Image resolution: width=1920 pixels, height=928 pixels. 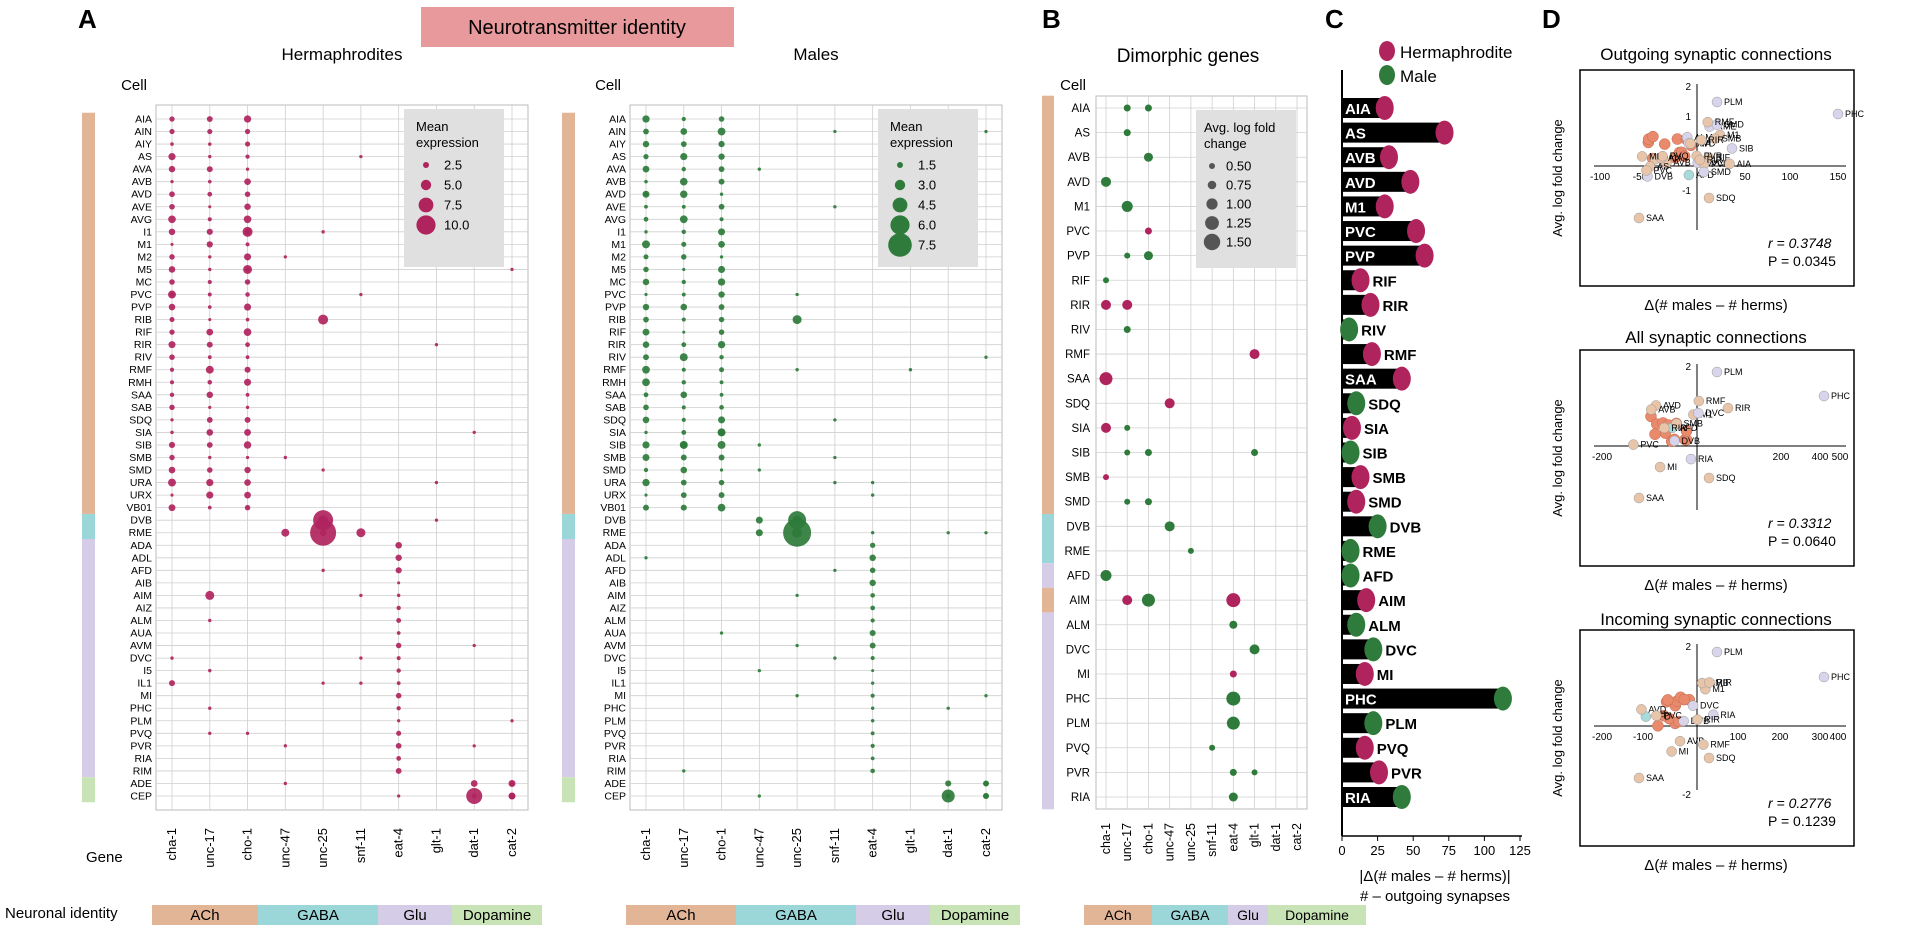 I want to click on d-tick-label: 200, so click(x=1781, y=457).